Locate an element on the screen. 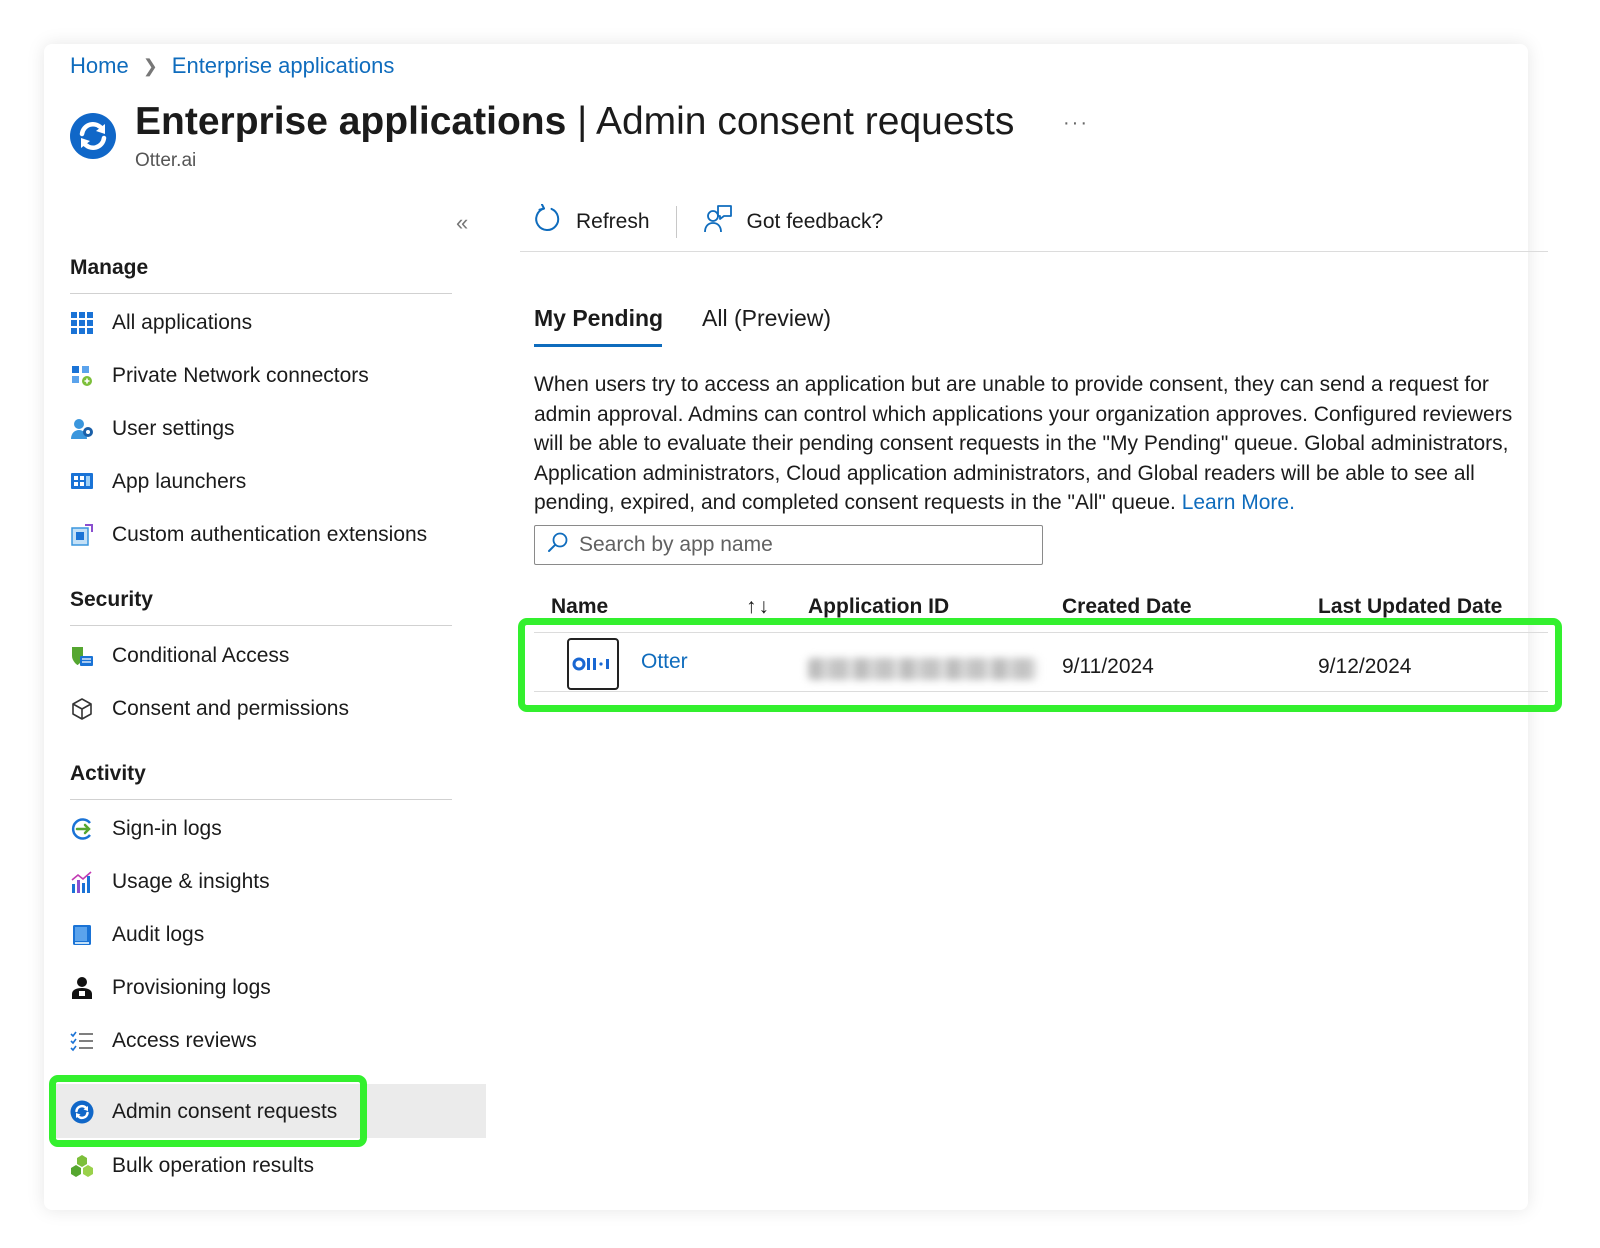 Image resolution: width=1600 pixels, height=1248 pixels. breadcrumb-home-link: Home is located at coordinates (99, 66).